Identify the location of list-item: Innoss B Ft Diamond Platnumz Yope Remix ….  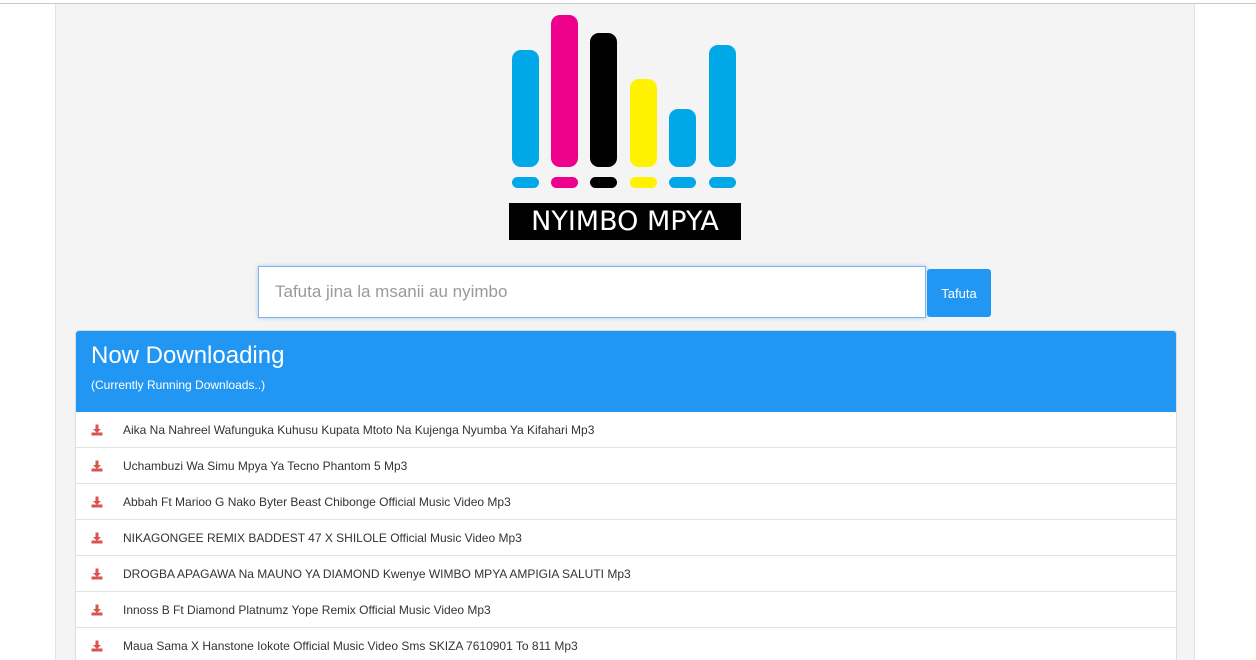
(626, 610).